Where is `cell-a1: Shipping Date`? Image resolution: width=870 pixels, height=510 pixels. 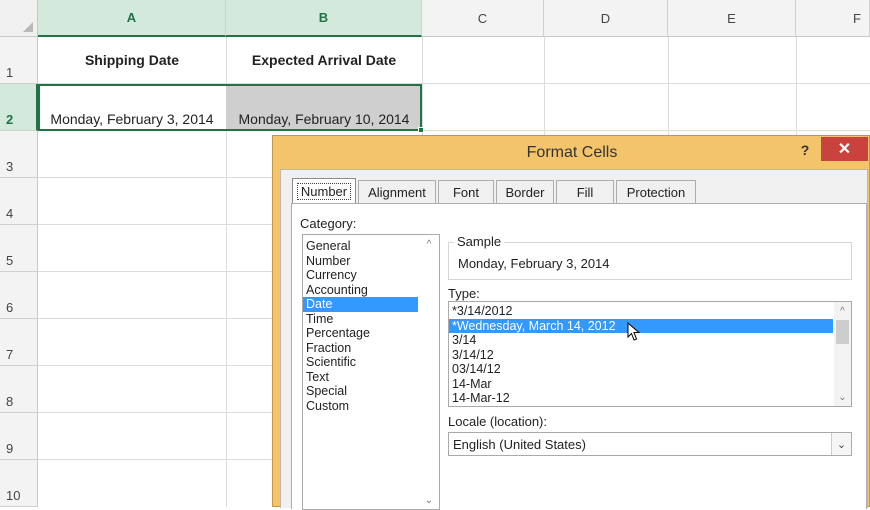 cell-a1: Shipping Date is located at coordinates (132, 60).